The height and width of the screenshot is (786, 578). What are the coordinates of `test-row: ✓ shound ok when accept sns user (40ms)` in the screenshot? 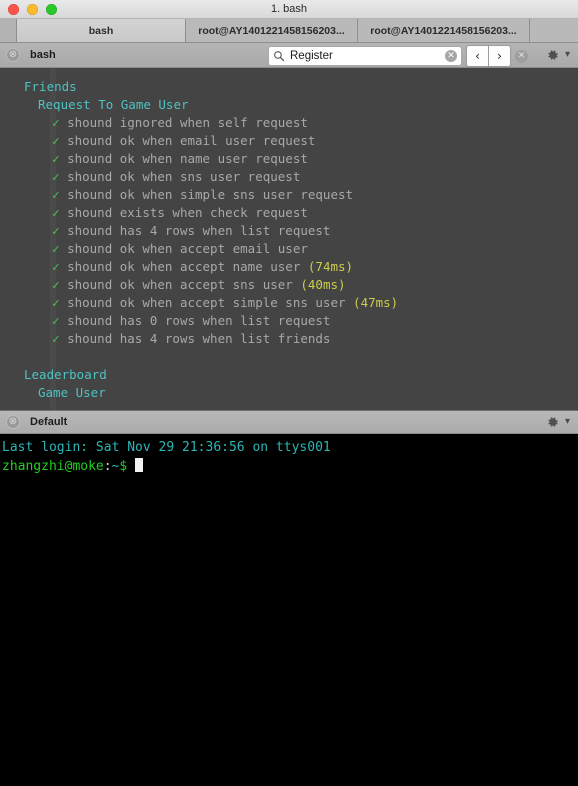 It's located at (289, 285).